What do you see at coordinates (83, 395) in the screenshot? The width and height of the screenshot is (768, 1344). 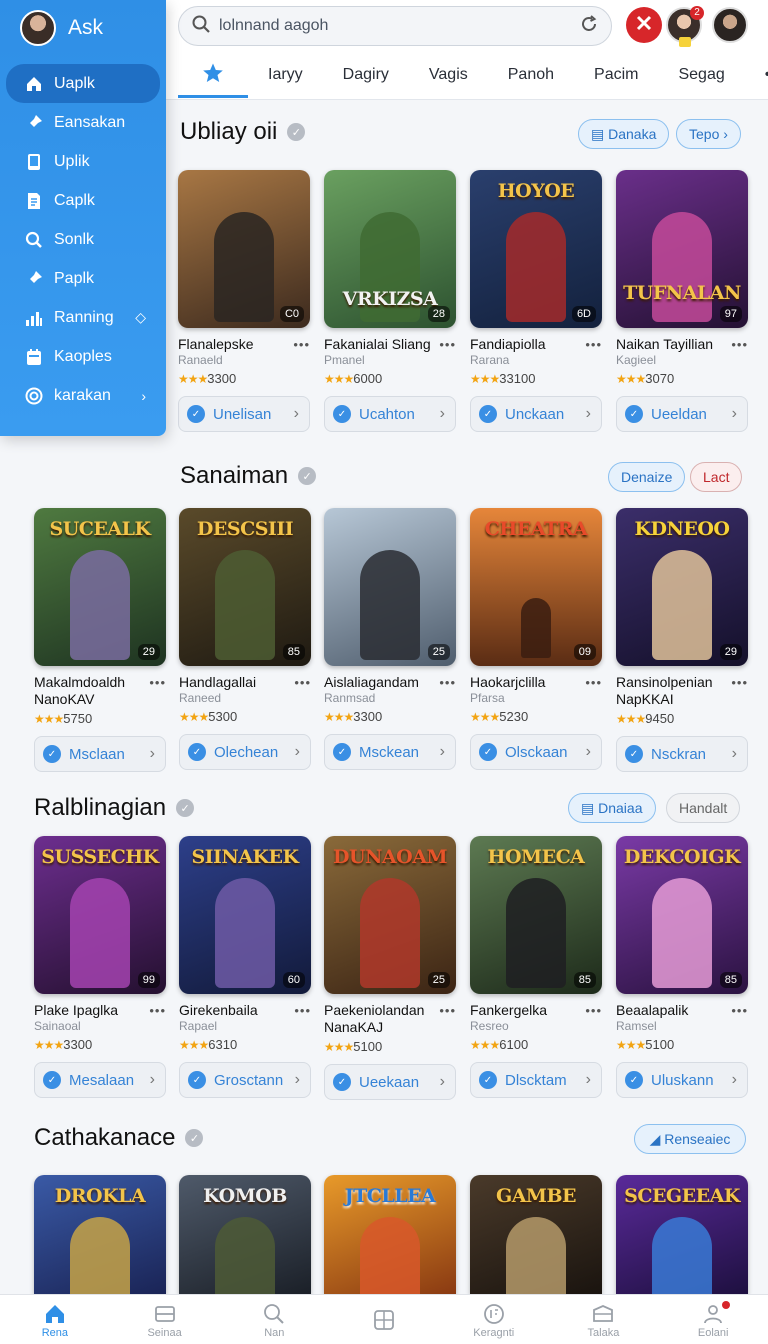 I see `sidebar-item-karakan: karakan ›` at bounding box center [83, 395].